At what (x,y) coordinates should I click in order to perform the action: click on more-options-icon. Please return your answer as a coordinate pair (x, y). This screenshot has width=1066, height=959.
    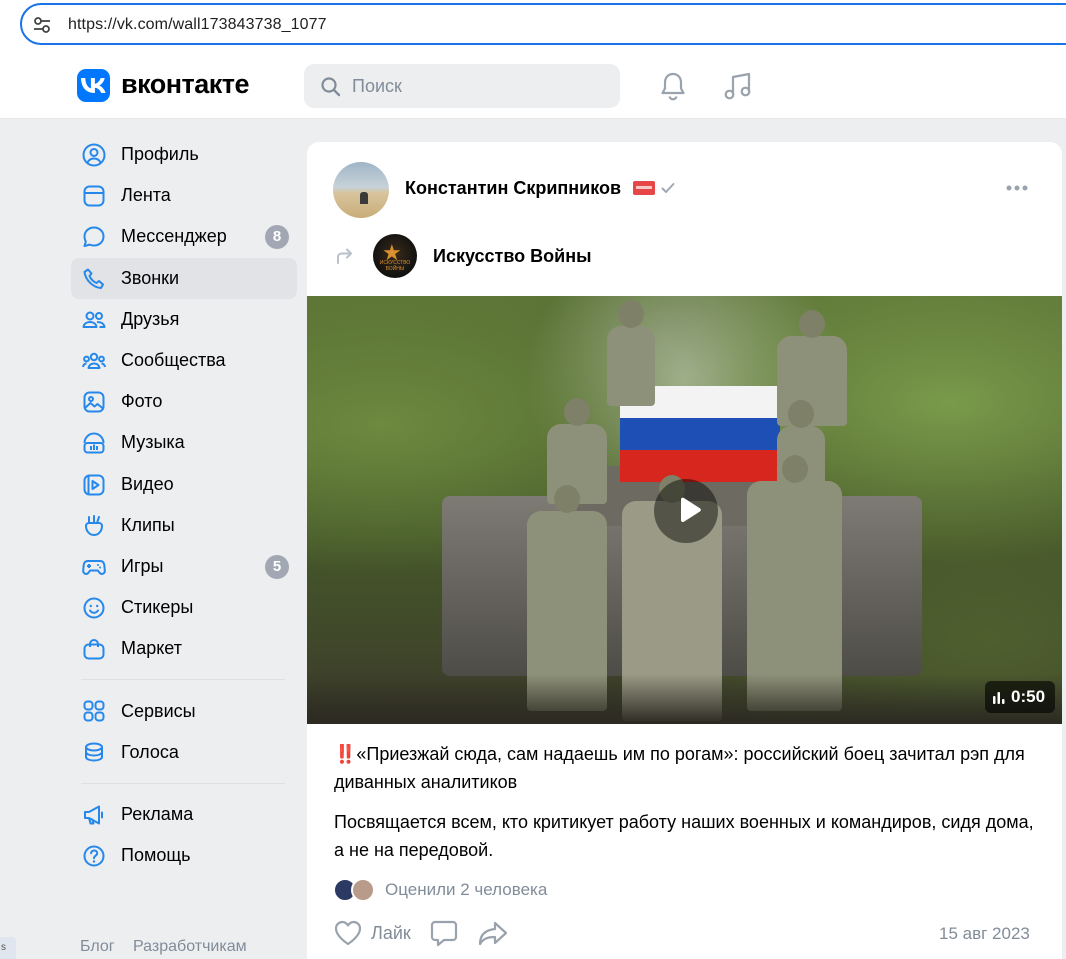
    Looking at the image, I should click on (1017, 188).